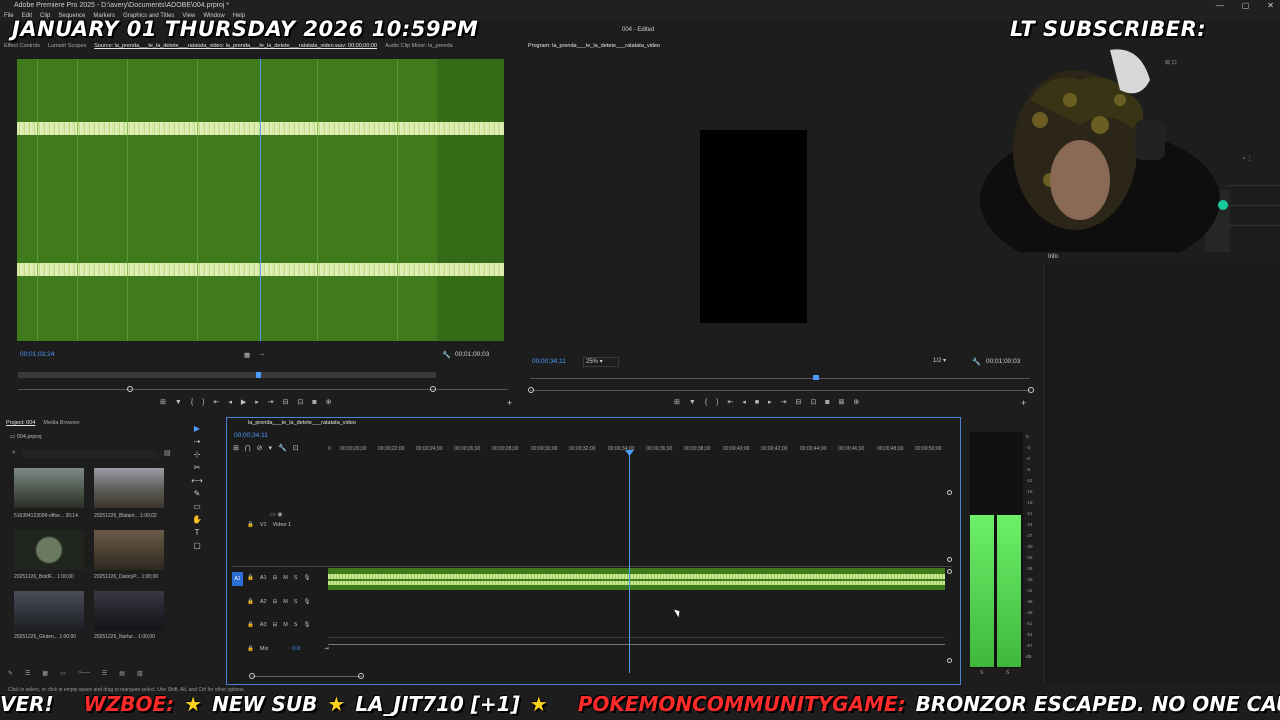 Image resolution: width=1280 pixels, height=720 pixels. I want to click on source-zoom-handle-right, so click(433, 389).